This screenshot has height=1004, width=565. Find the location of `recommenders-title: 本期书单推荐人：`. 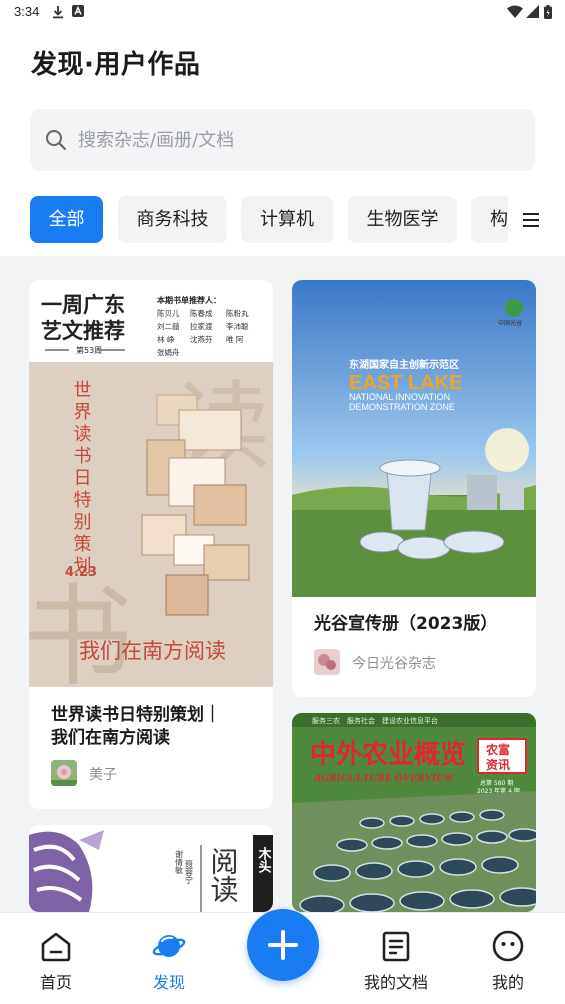

recommenders-title: 本期书单推荐人： is located at coordinates (188, 300).